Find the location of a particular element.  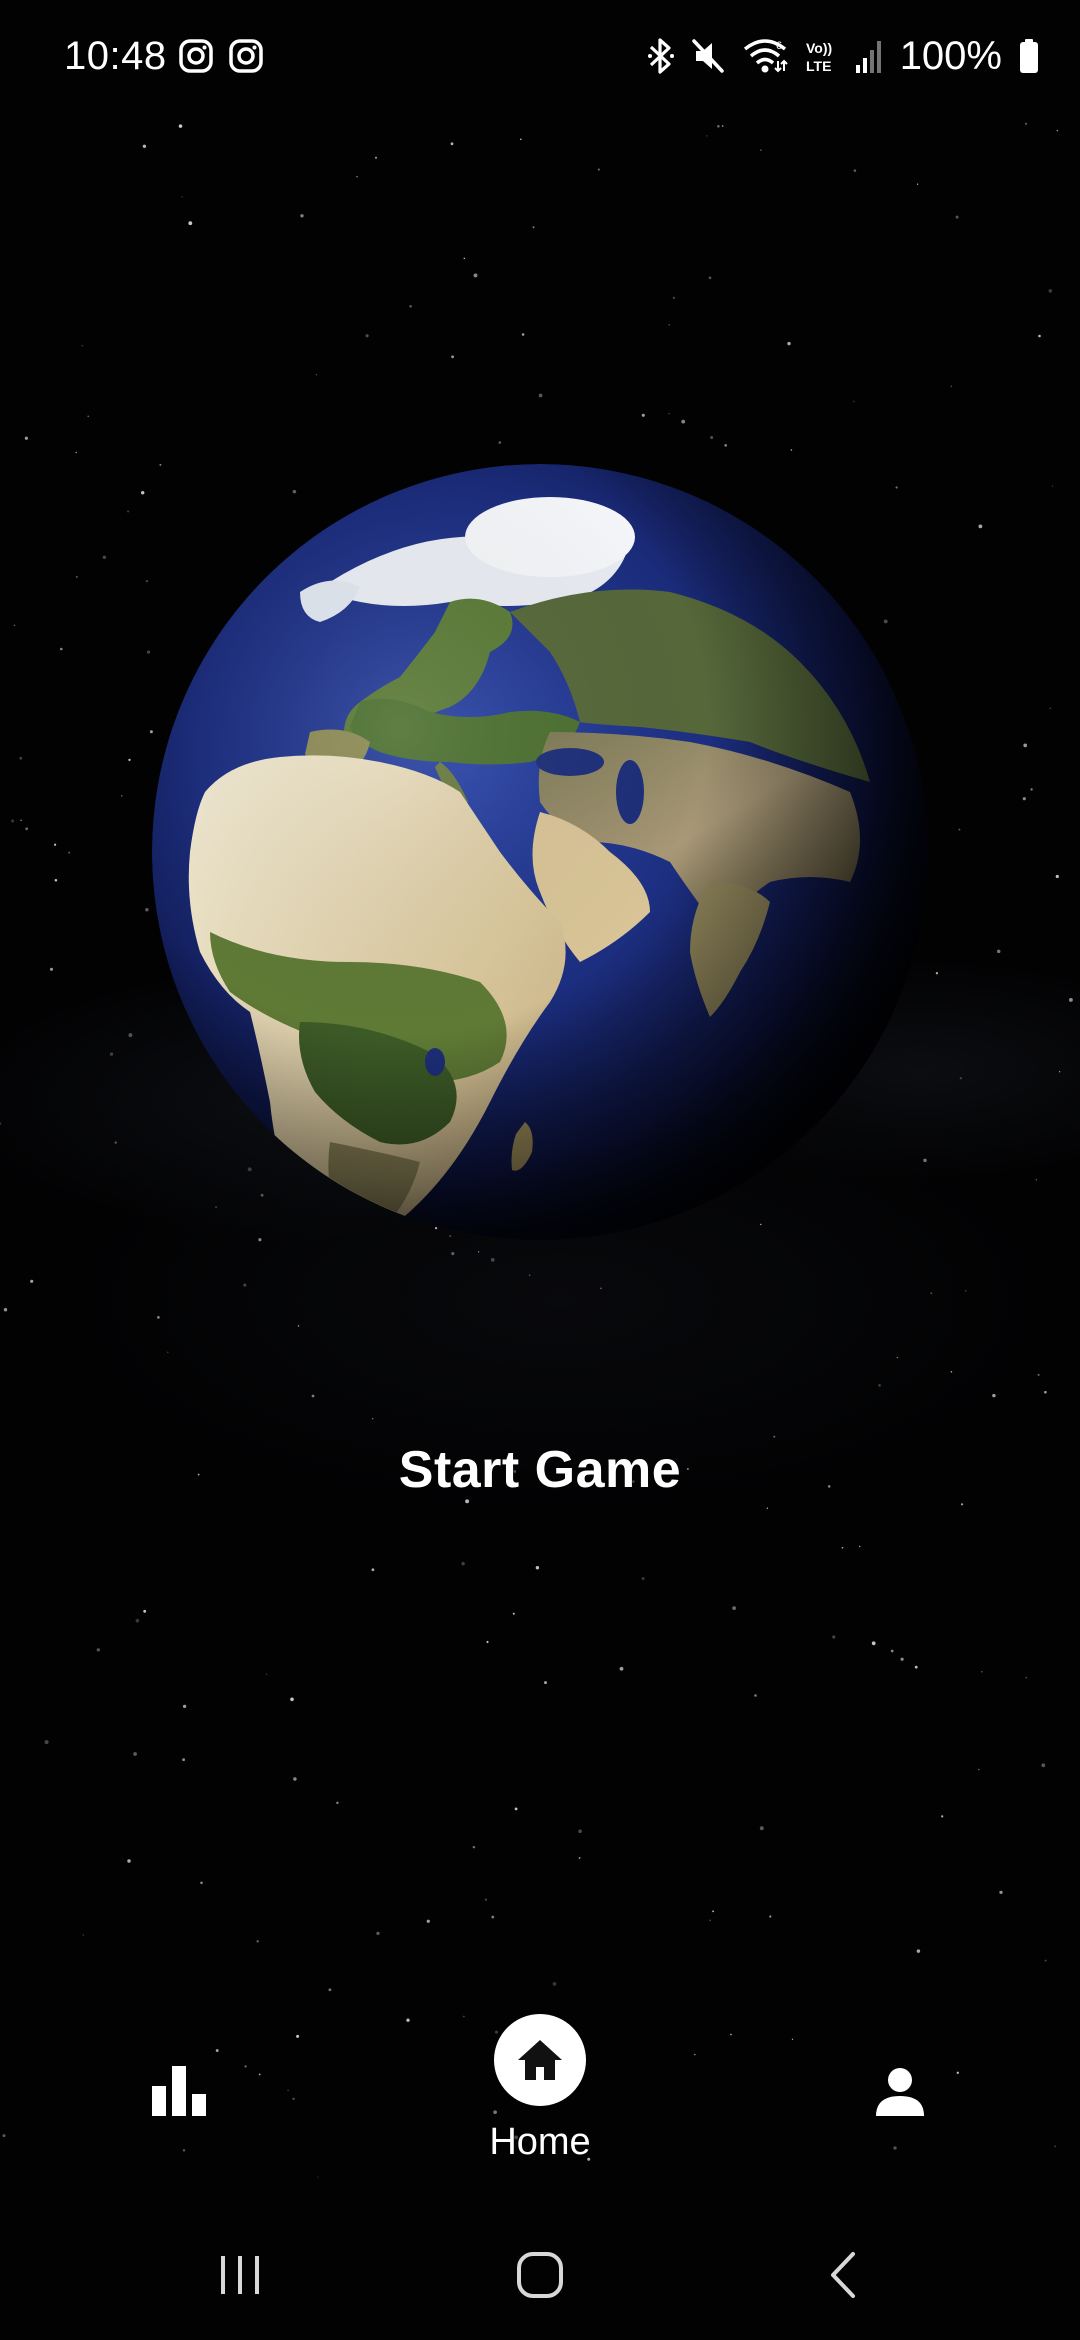

start-game-button: Start Game is located at coordinates (540, 1470).